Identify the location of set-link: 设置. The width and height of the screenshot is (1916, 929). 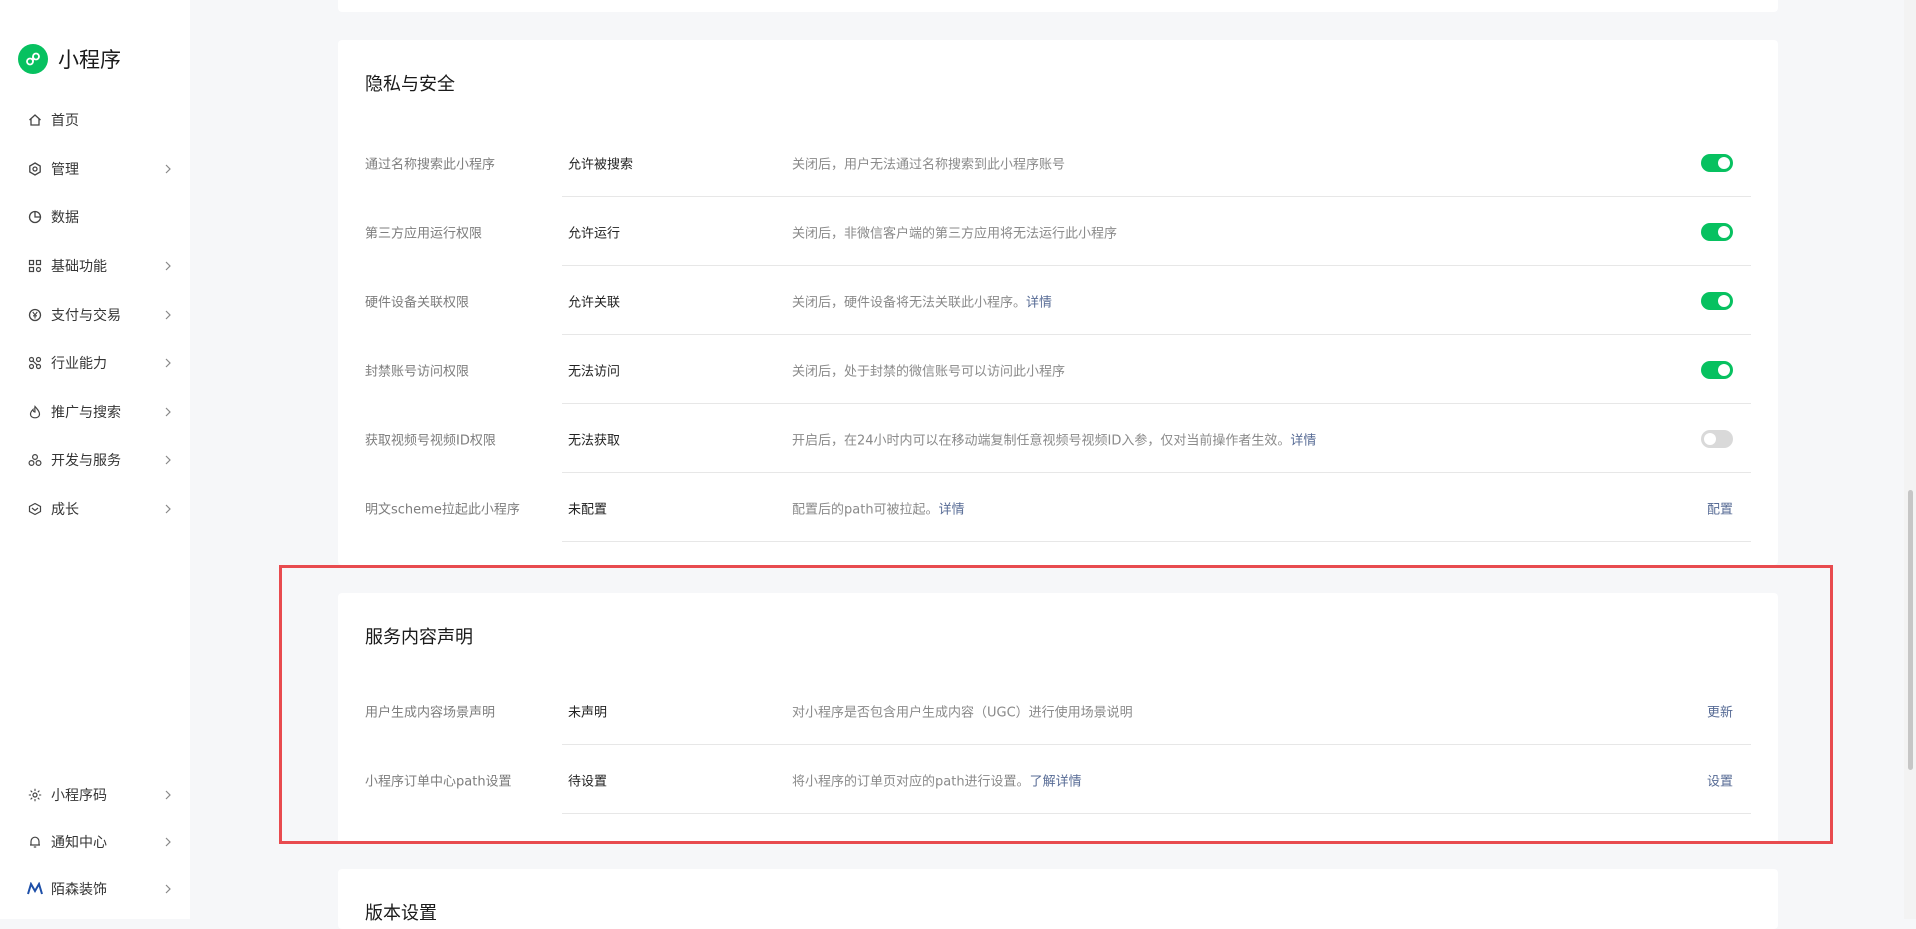
(1720, 779).